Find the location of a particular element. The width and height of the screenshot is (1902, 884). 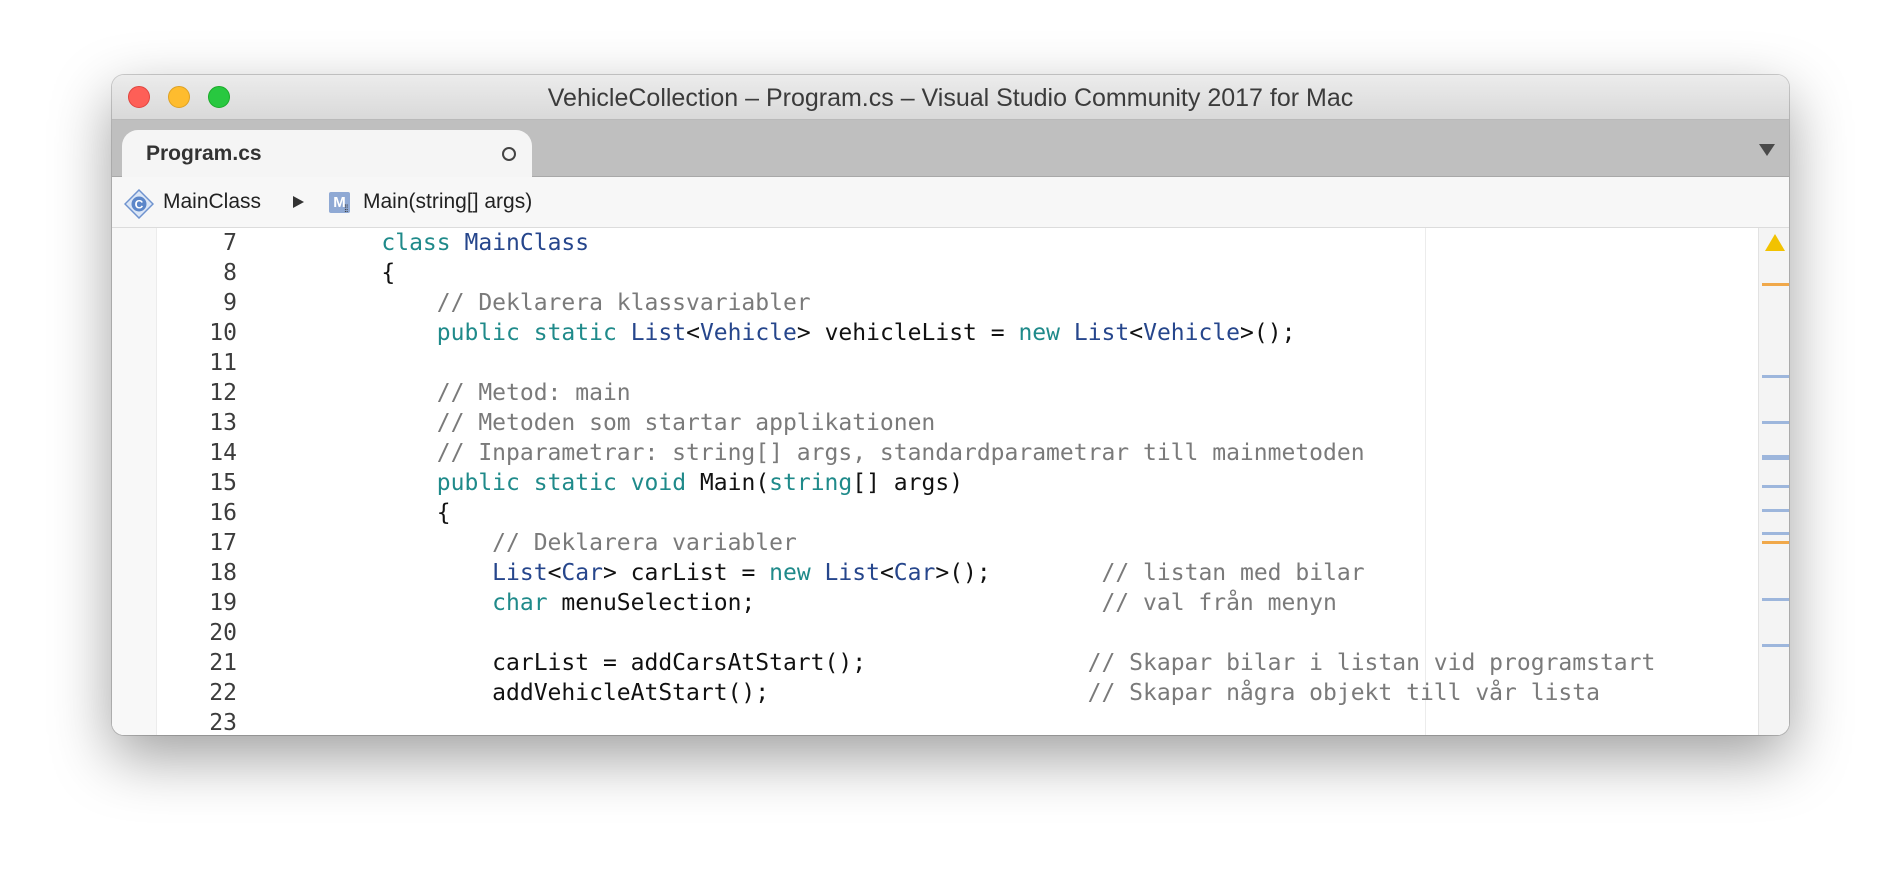

code-line: 7 class MainClass is located at coordinates (950, 243).